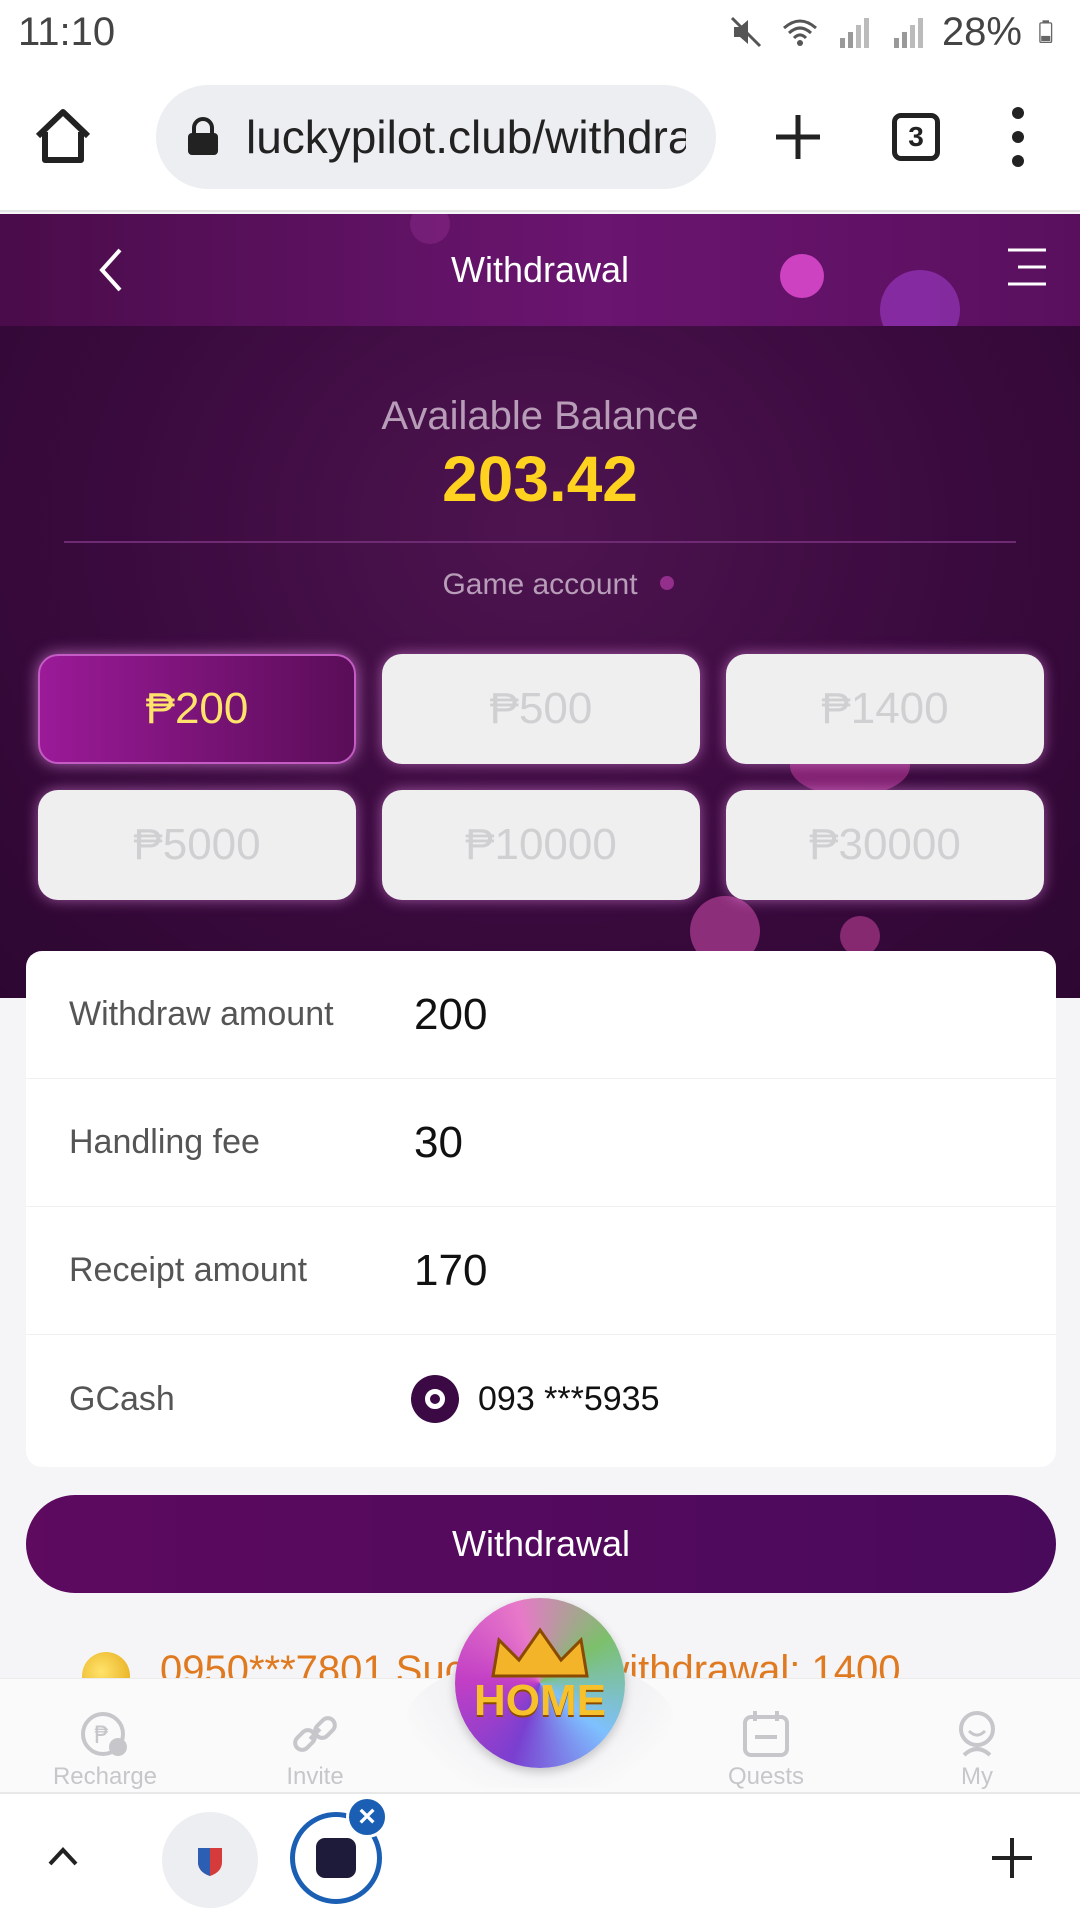  What do you see at coordinates (315, 1734) in the screenshot?
I see `link-icon` at bounding box center [315, 1734].